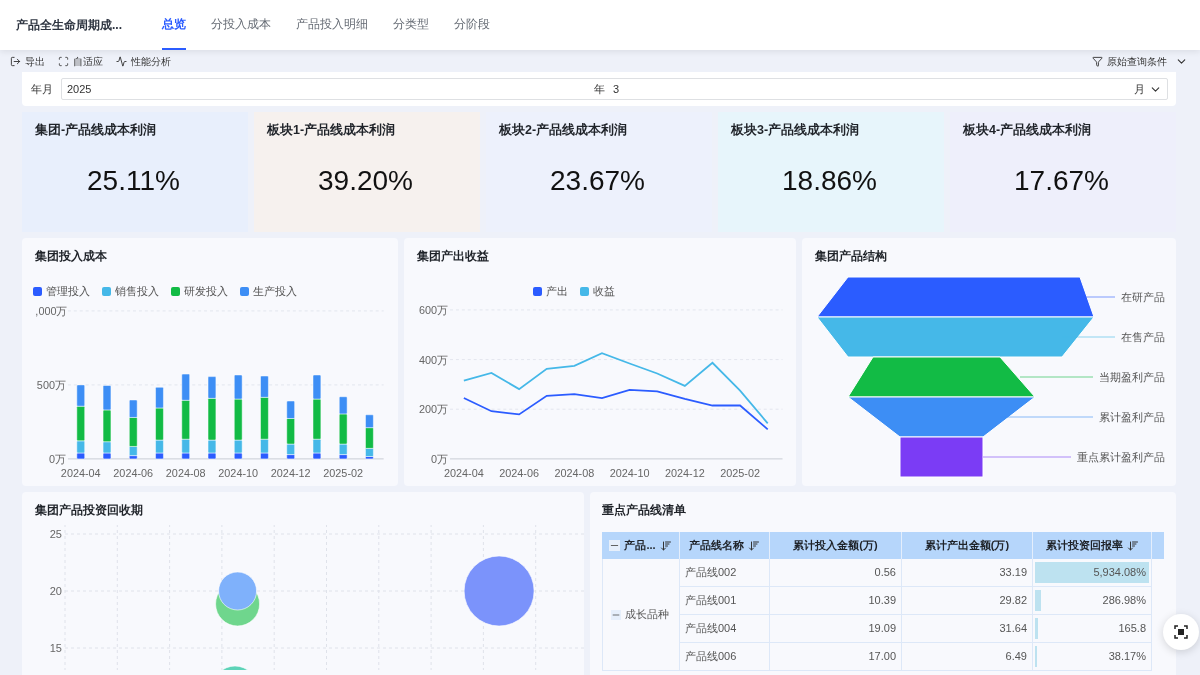 This screenshot has width=1200, height=675. Describe the element at coordinates (366, 180) in the screenshot. I see `kpi-value: 39.20%` at that location.